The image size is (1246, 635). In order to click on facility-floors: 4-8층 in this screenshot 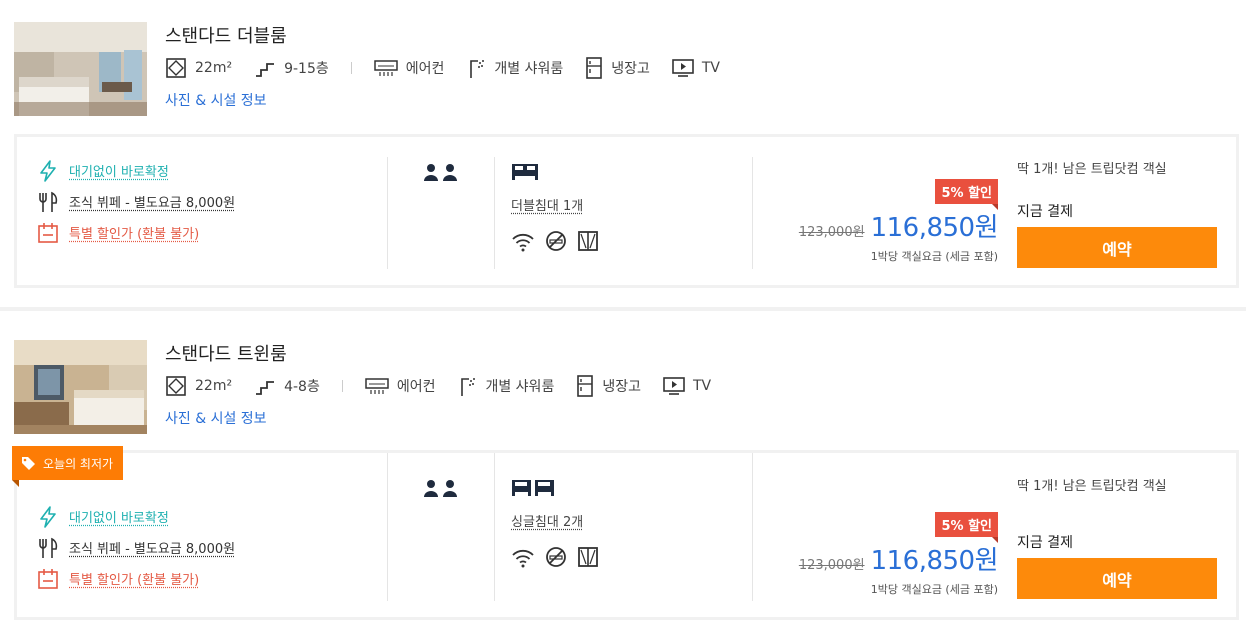, I will do `click(287, 386)`.